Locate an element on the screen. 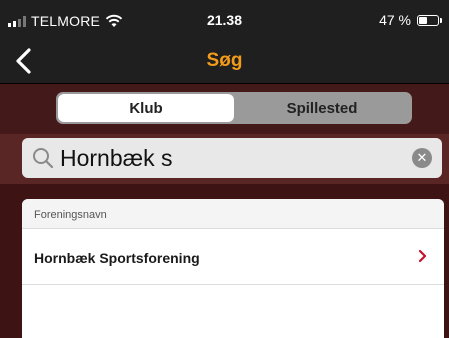  search-input is located at coordinates (225, 158).